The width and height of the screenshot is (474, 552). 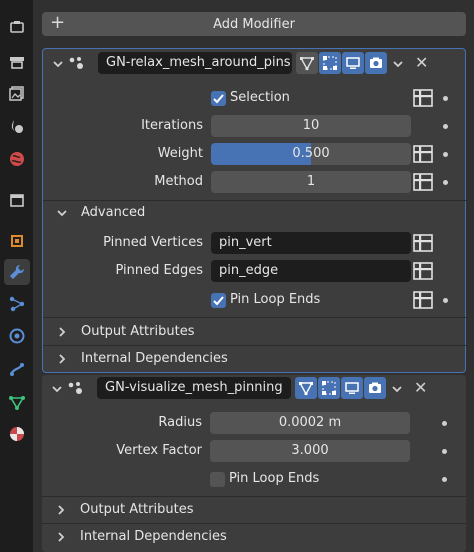 I want to click on plus-icon: +, so click(x=58, y=22).